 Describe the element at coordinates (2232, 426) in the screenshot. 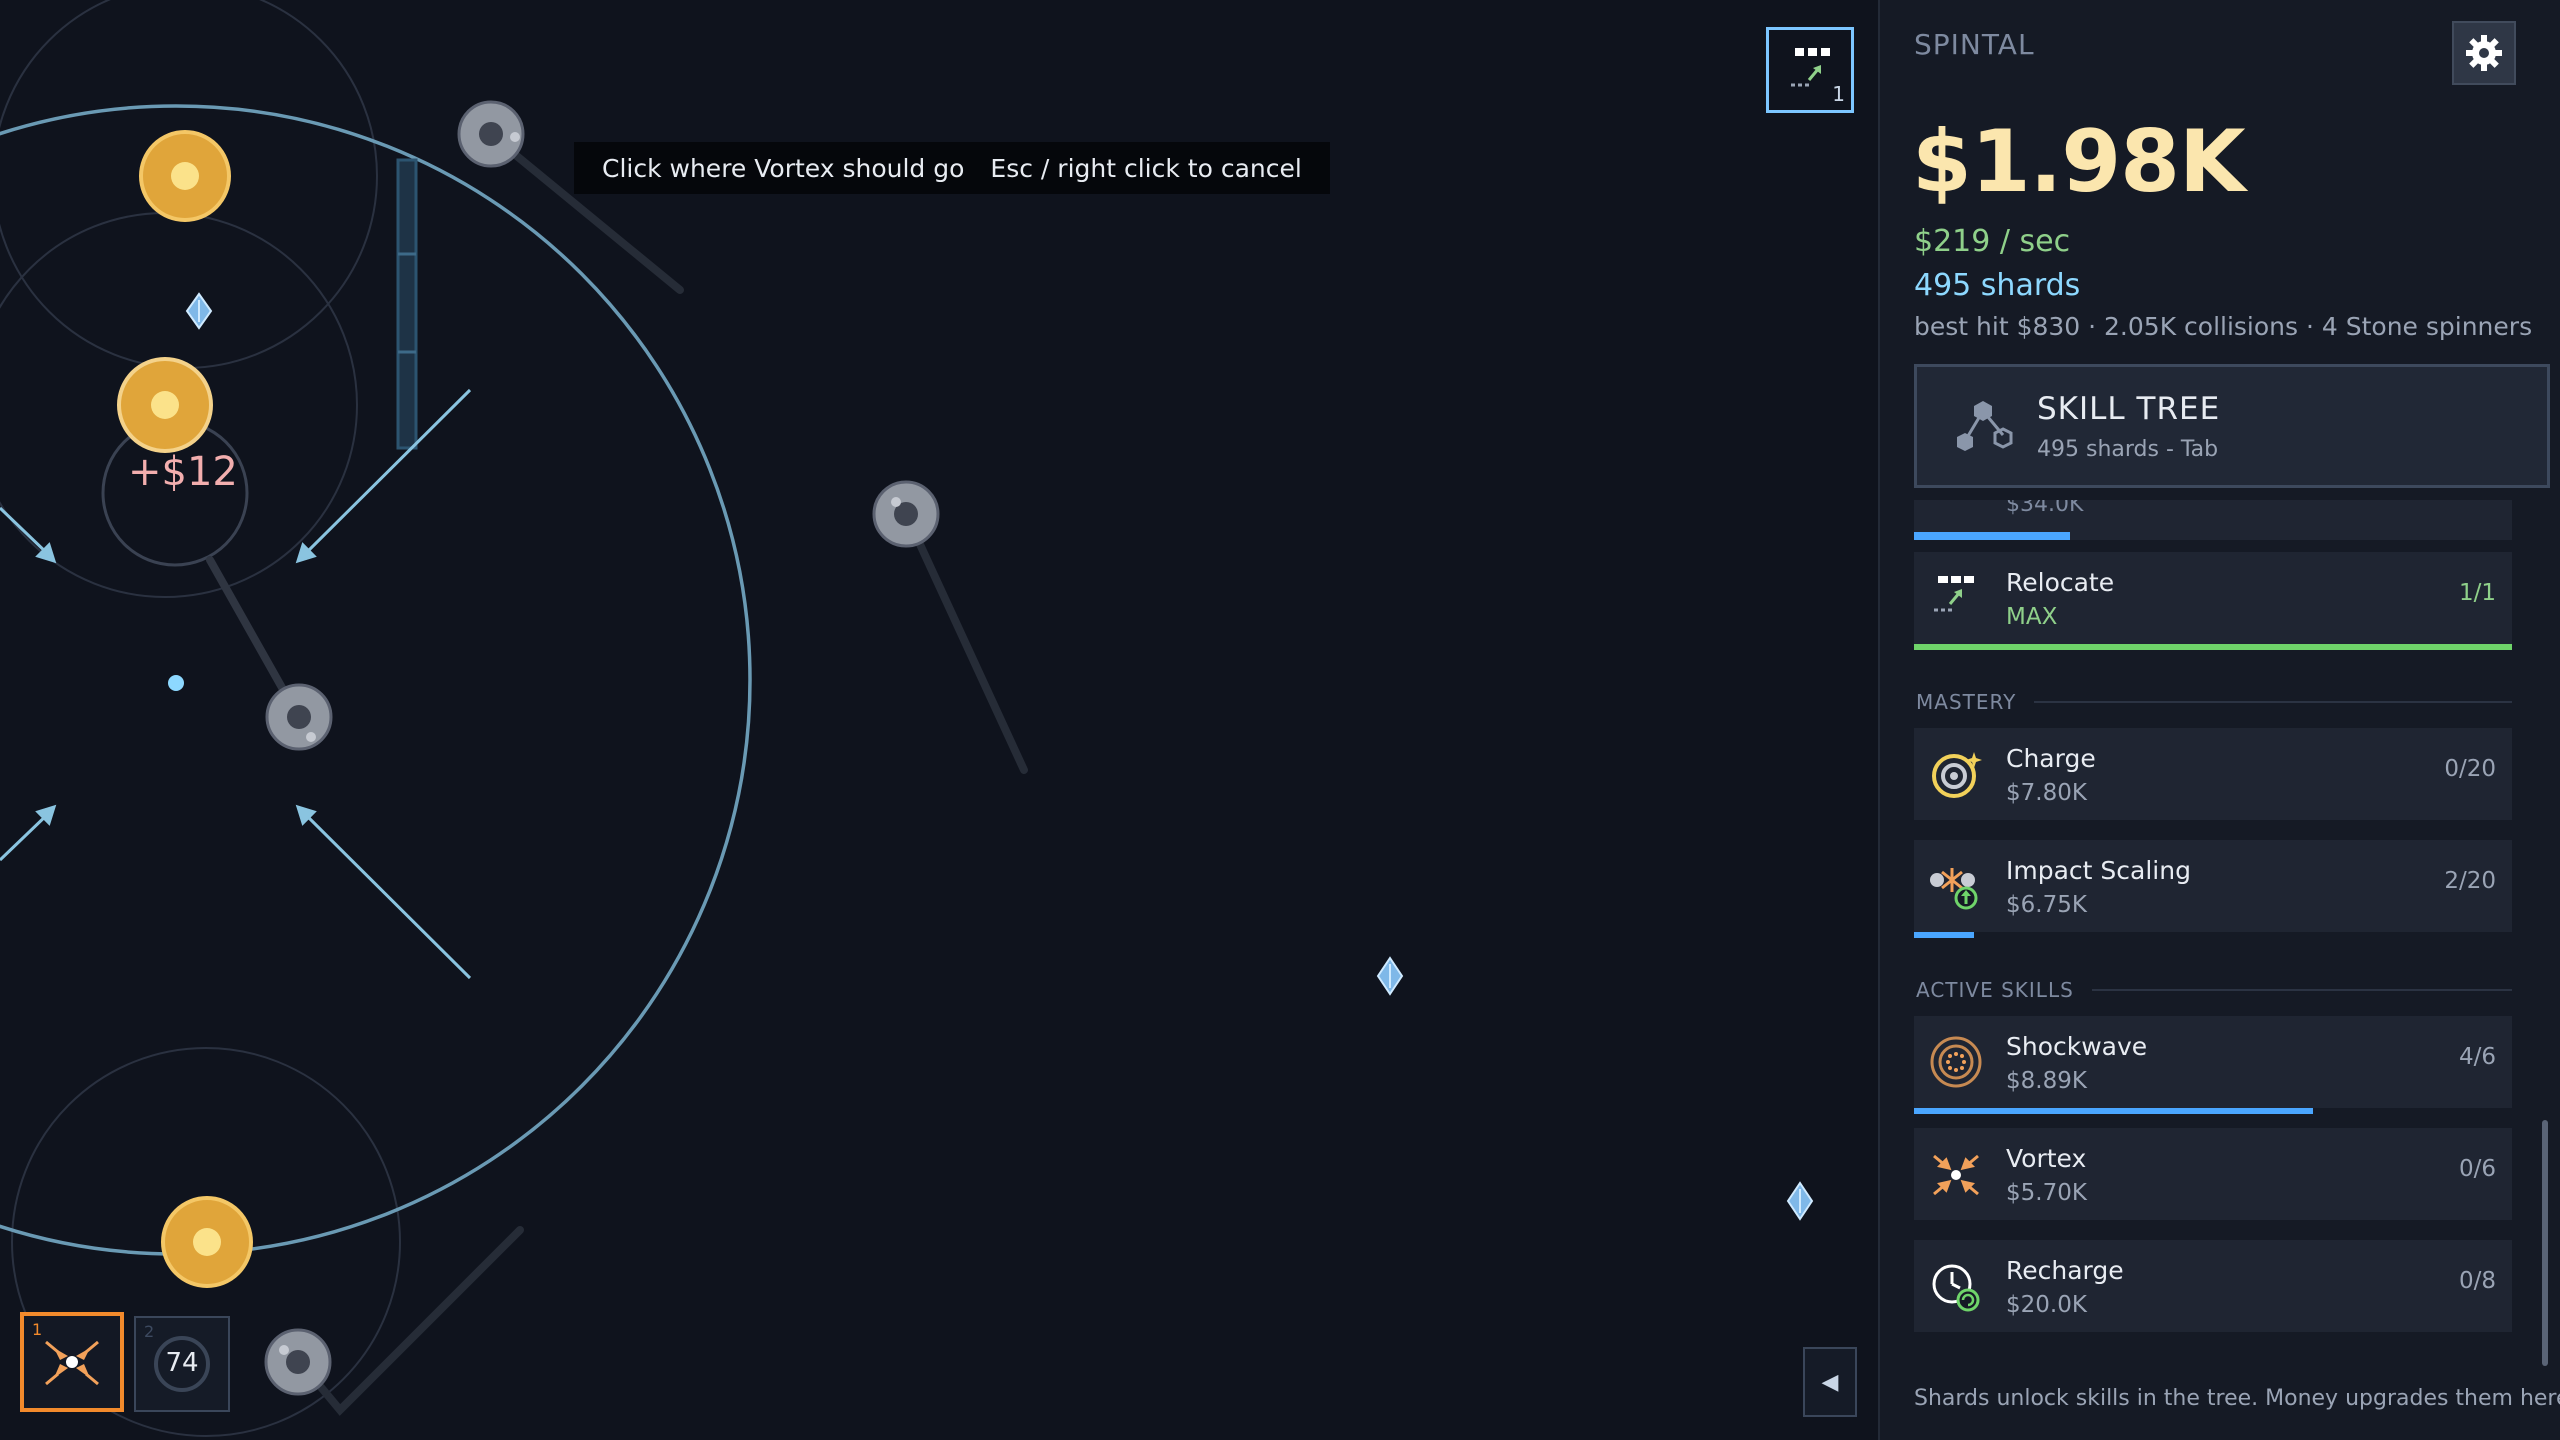

I see `skill-tree-button: SKILL TREE 495 shards - Tab` at that location.